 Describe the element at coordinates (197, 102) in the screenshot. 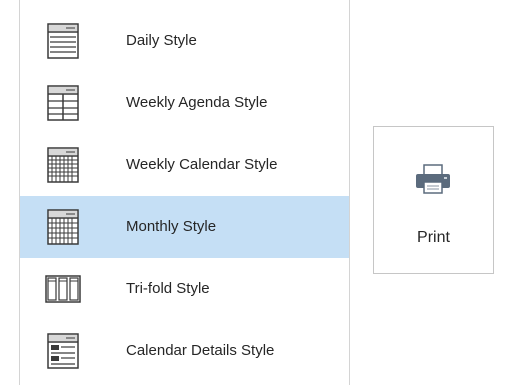

I see `style-label: Weekly Agenda Style` at that location.